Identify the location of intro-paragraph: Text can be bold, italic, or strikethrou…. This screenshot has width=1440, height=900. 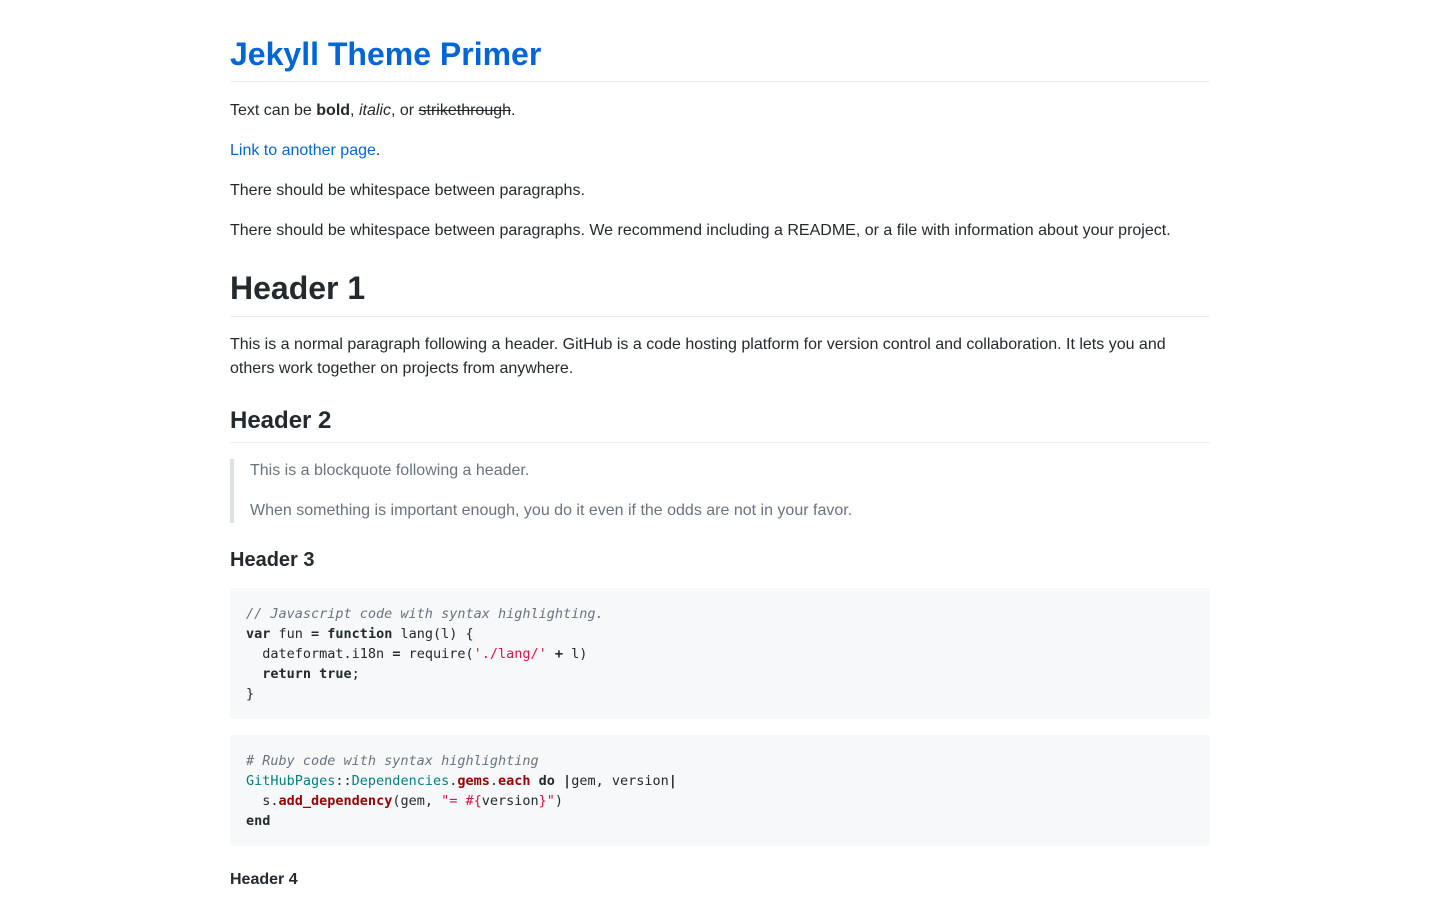
(720, 111).